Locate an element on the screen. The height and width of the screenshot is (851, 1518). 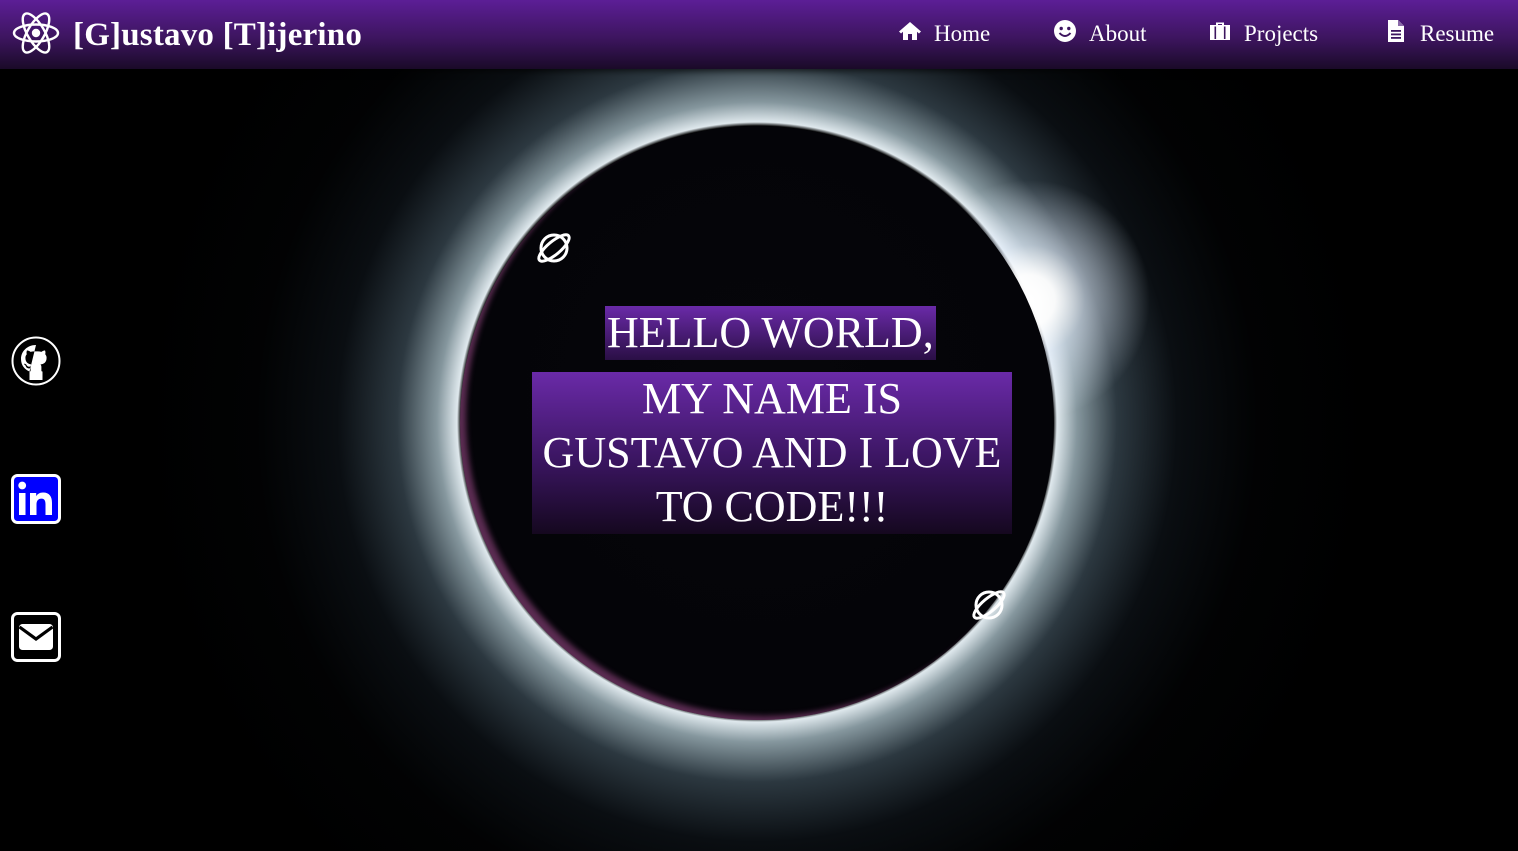
github-icon is located at coordinates (36, 363).